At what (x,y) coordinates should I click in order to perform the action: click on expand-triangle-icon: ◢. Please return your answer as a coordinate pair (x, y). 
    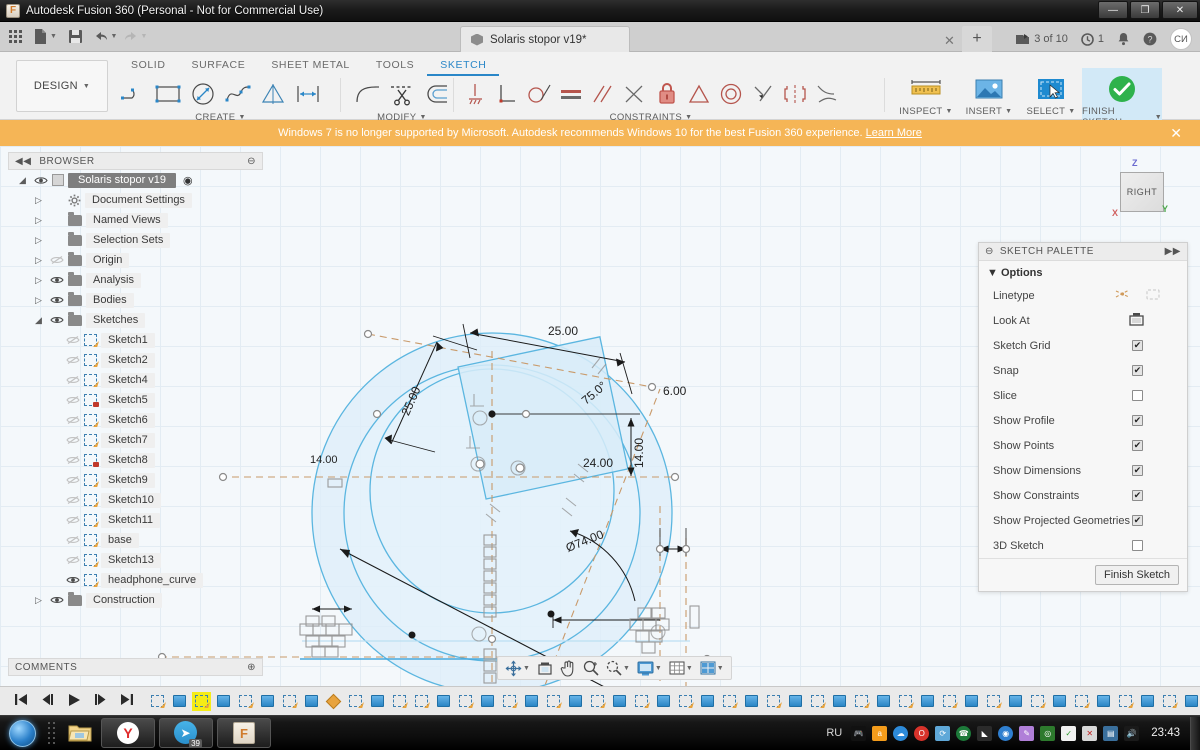
    Looking at the image, I should click on (22, 180).